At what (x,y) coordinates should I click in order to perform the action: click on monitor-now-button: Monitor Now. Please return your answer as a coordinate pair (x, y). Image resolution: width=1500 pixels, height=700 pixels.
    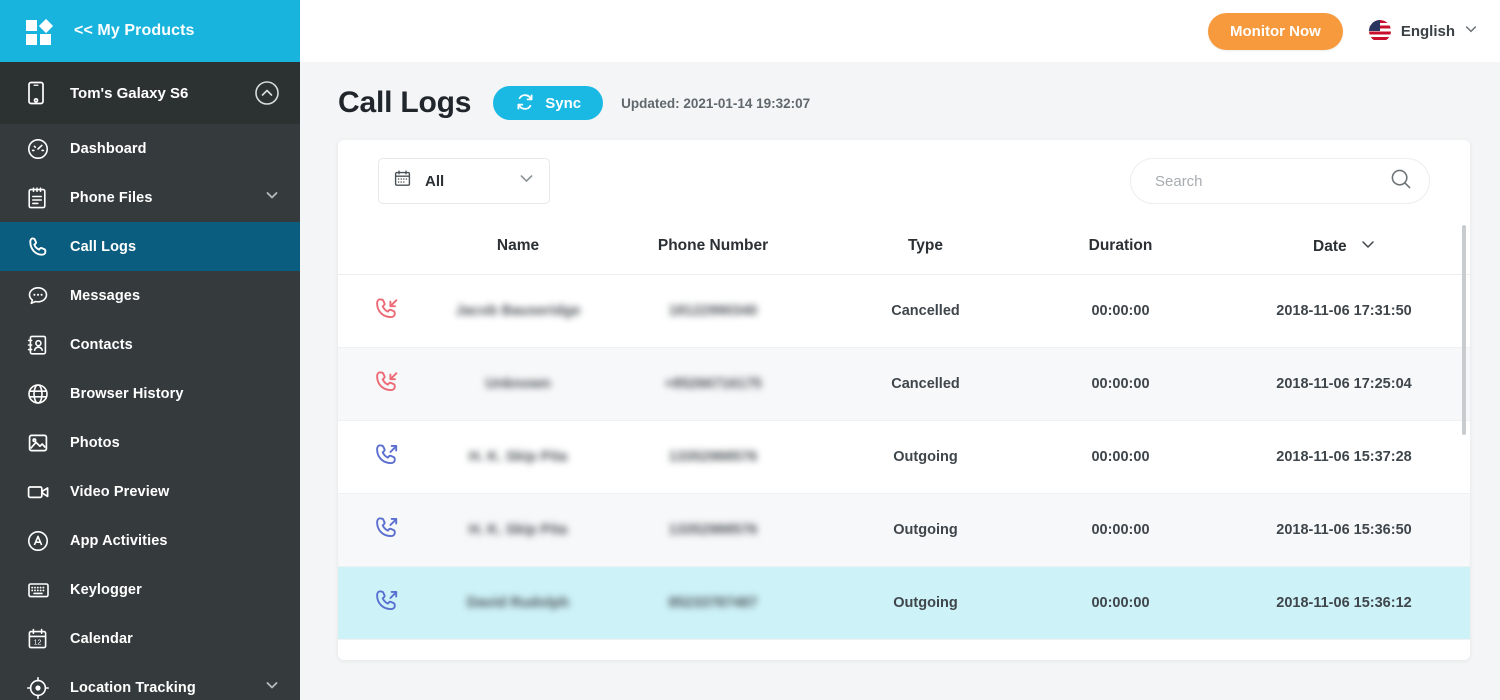
    Looking at the image, I should click on (1275, 31).